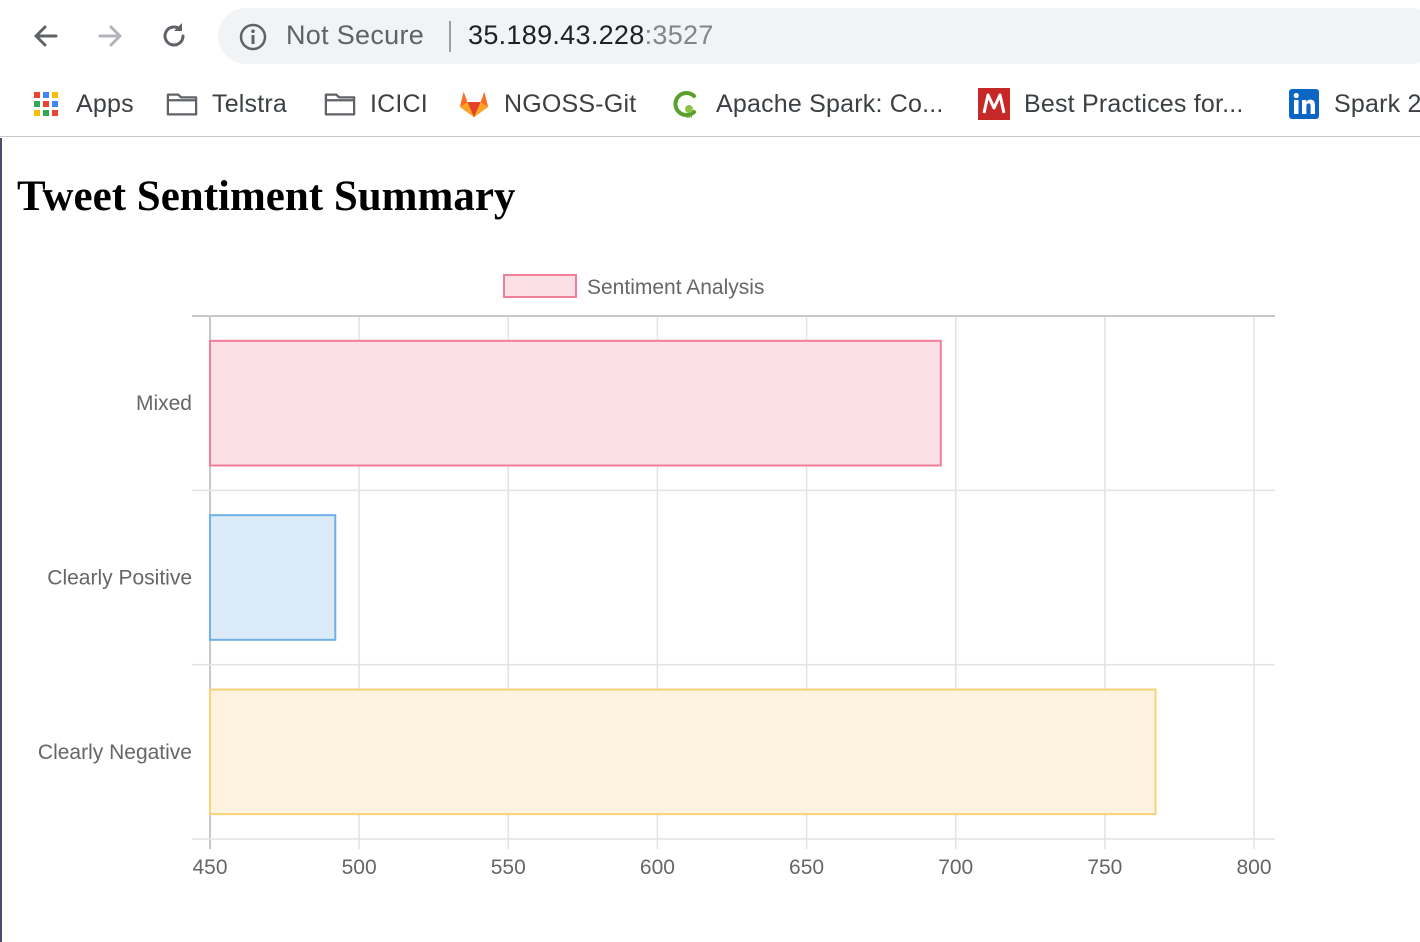  Describe the element at coordinates (164, 403) in the screenshot. I see `y-category-label: Mixed` at that location.